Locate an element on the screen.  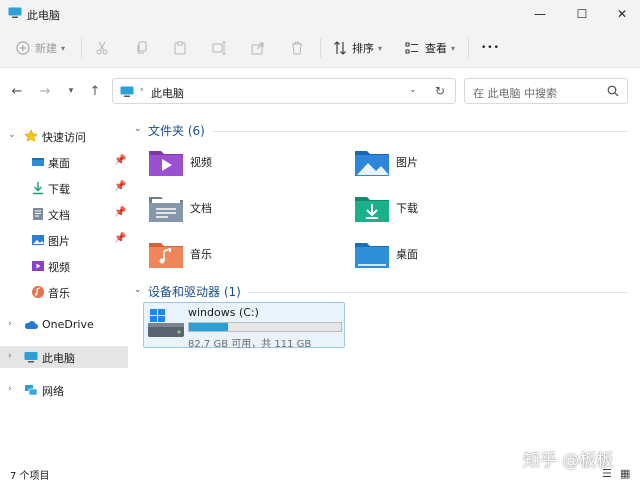
sidebar-item-network: › 网络 is located at coordinates (64, 390).